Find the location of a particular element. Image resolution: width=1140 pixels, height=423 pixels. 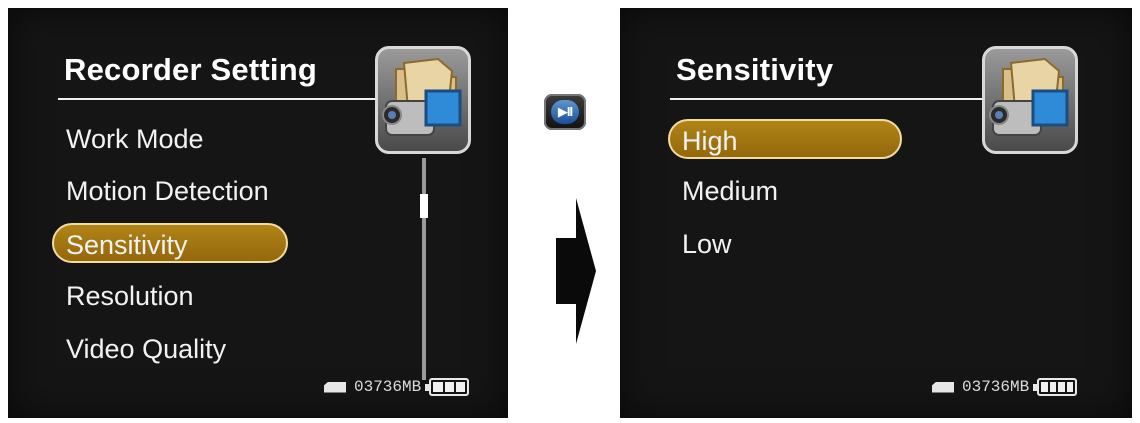

scrollbar-thumb is located at coordinates (424, 206).